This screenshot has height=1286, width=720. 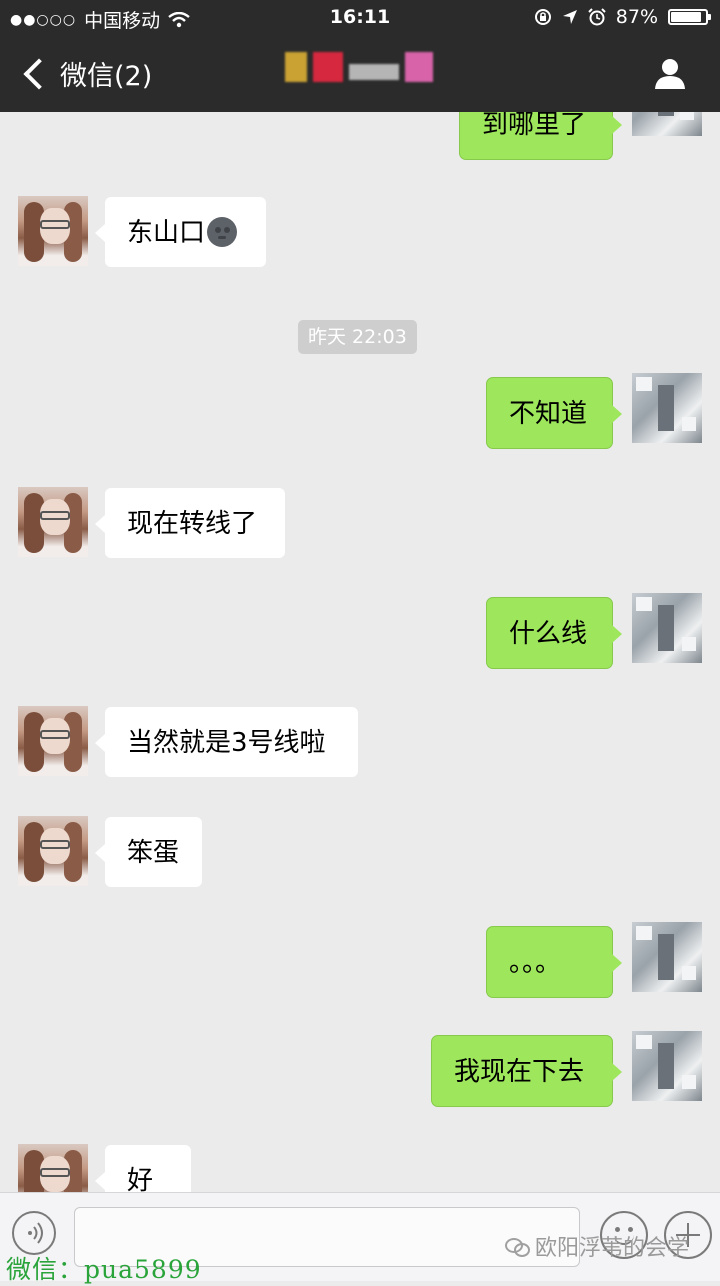 What do you see at coordinates (670, 73) in the screenshot?
I see `person-icon` at bounding box center [670, 73].